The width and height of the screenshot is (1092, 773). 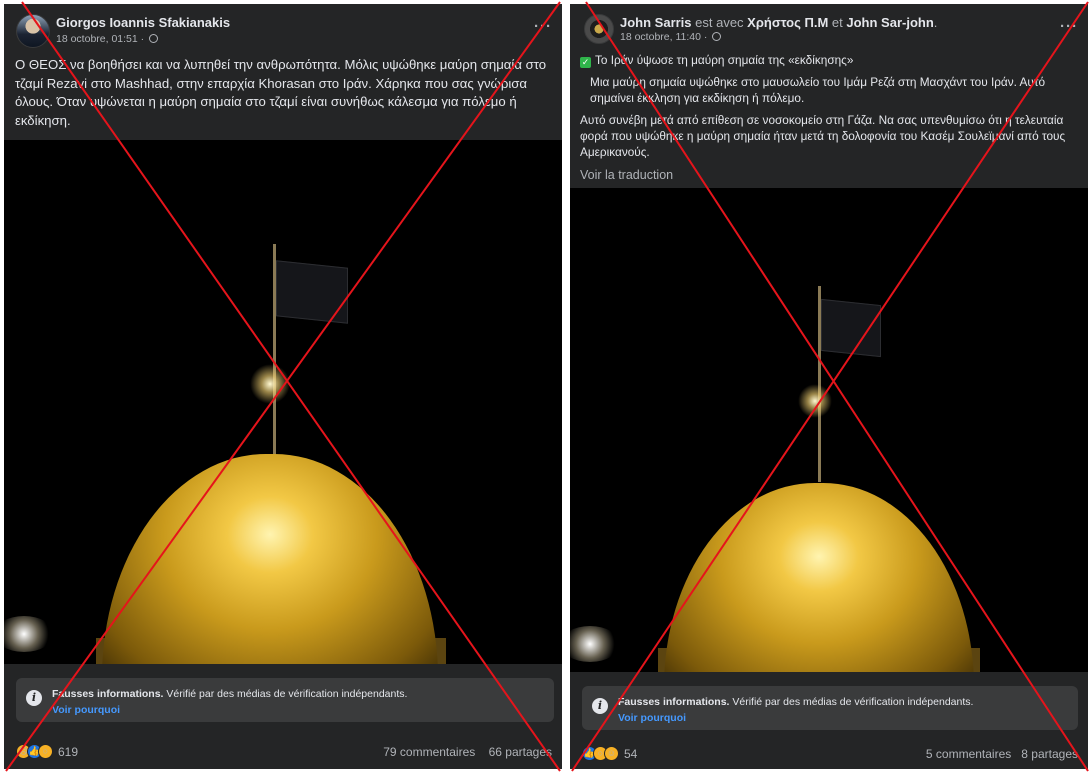 I want to click on reaction-count: 619, so click(x=68, y=752).